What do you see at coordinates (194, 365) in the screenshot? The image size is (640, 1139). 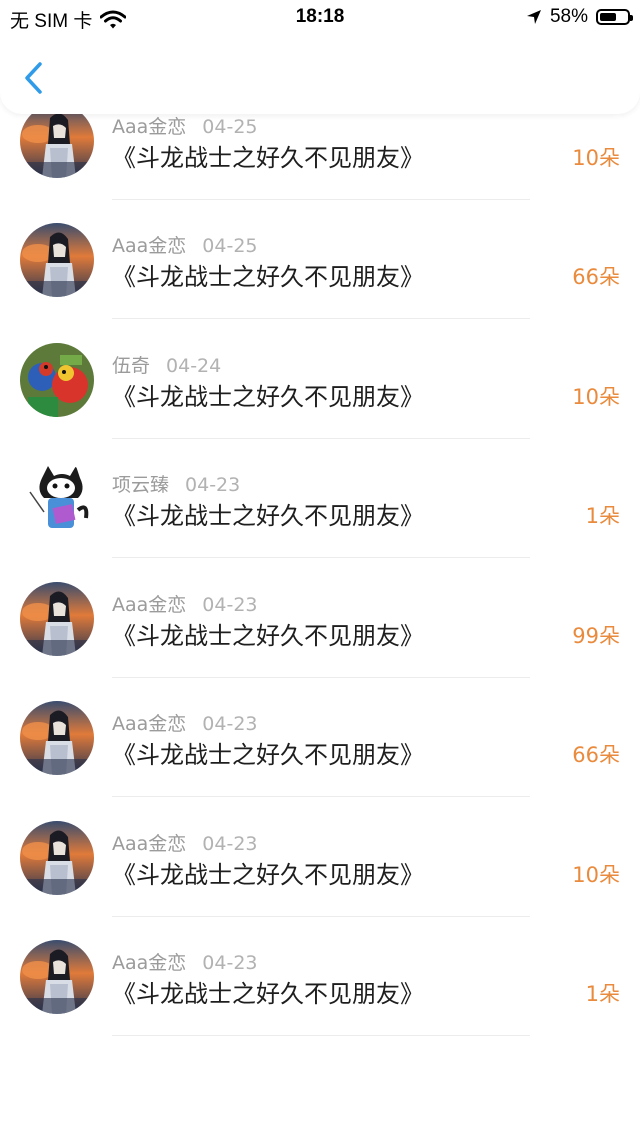 I see `record-date: 04-24` at bounding box center [194, 365].